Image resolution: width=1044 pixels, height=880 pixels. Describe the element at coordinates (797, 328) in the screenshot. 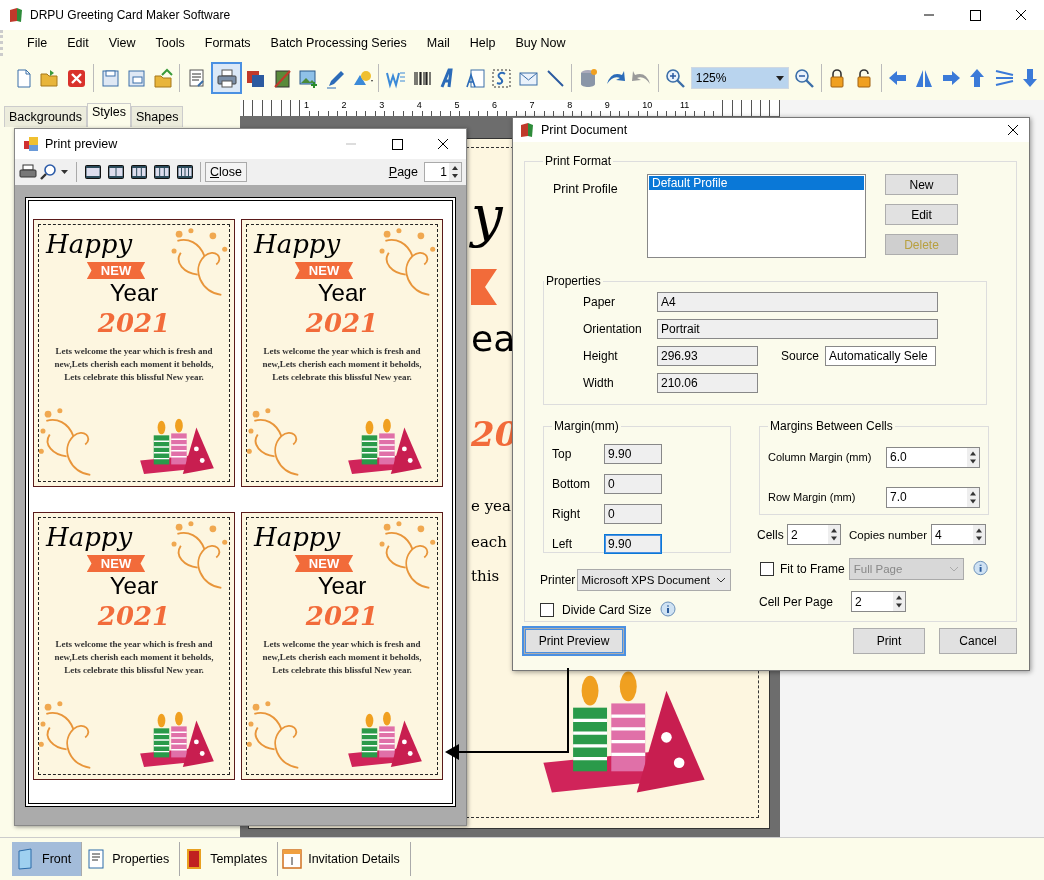

I see `orientation-field: Portrait` at that location.